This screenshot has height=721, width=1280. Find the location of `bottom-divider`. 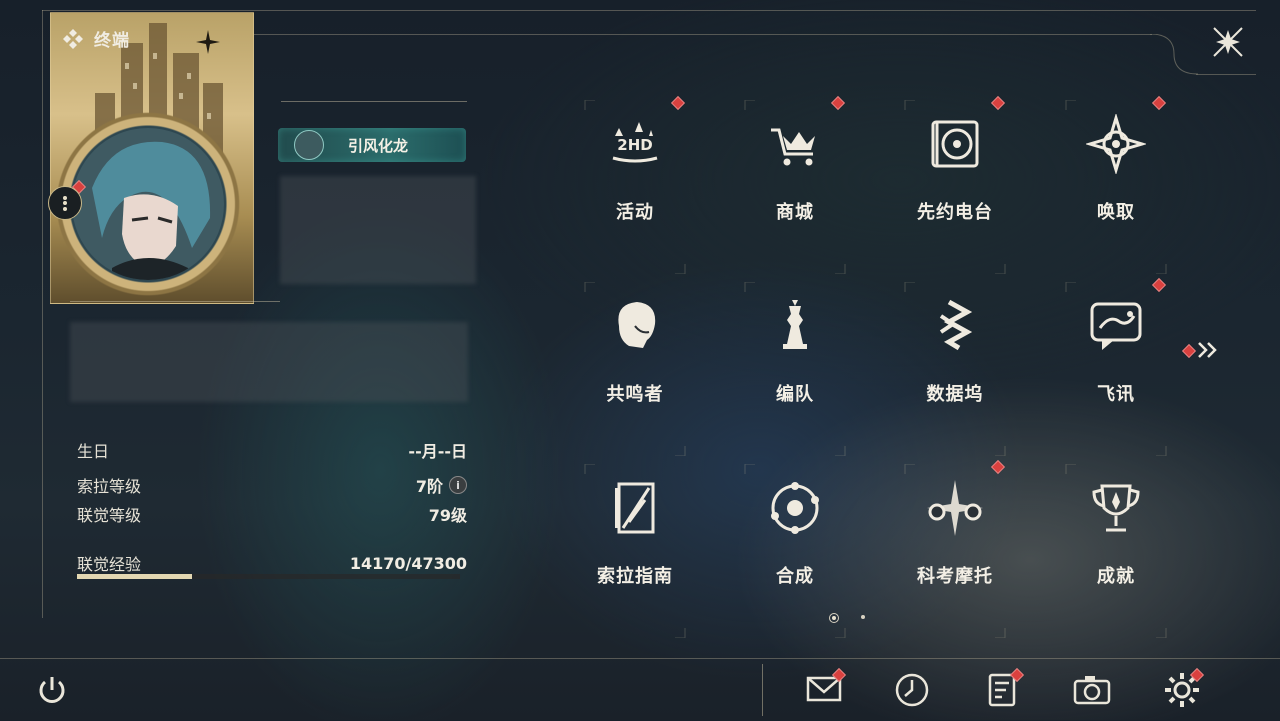

bottom-divider is located at coordinates (762, 690).